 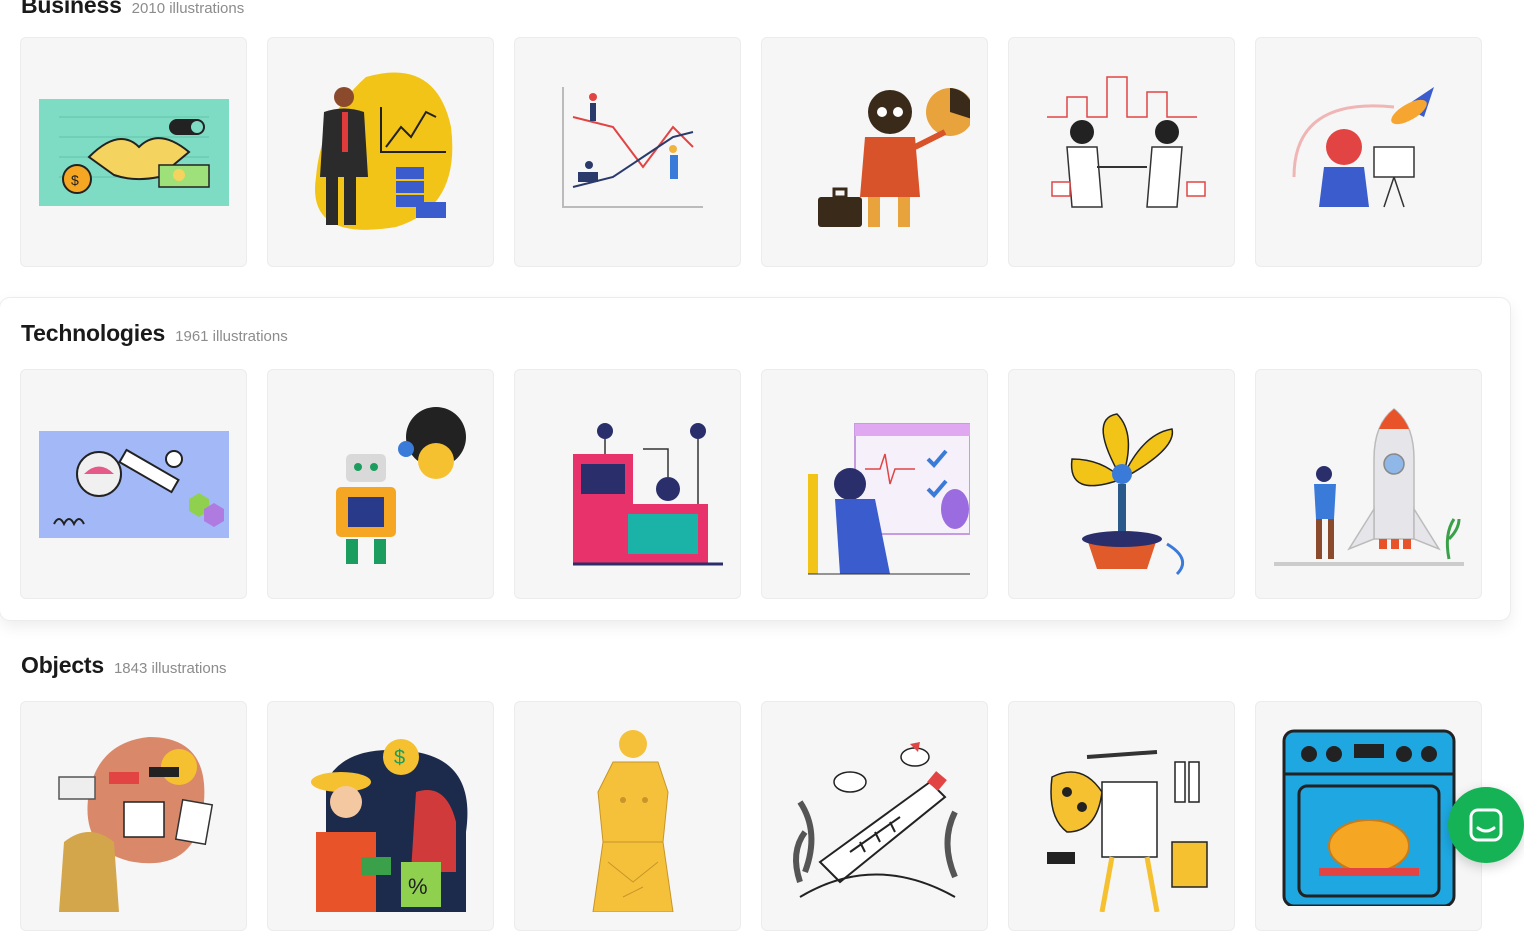 I want to click on monitor-analytics-illustration, so click(x=874, y=484).